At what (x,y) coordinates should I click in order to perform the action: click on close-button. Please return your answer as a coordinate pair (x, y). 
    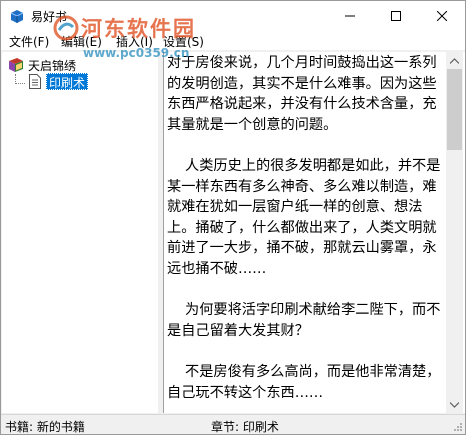
    Looking at the image, I should click on (442, 16).